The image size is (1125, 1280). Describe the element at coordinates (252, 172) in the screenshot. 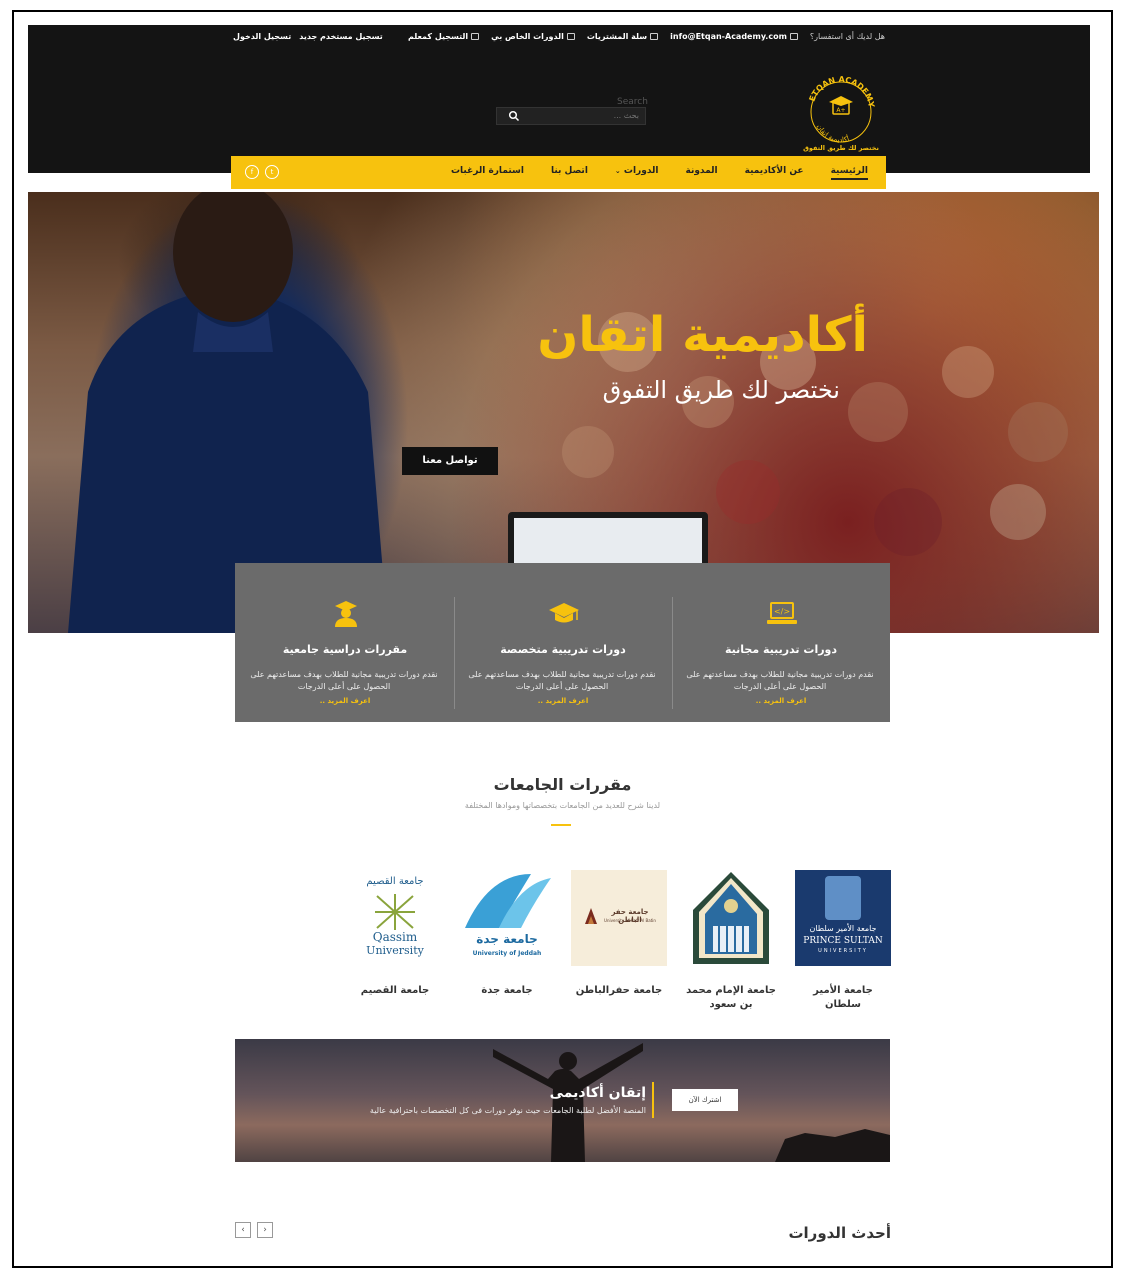

I see `facebook-icon: f` at that location.